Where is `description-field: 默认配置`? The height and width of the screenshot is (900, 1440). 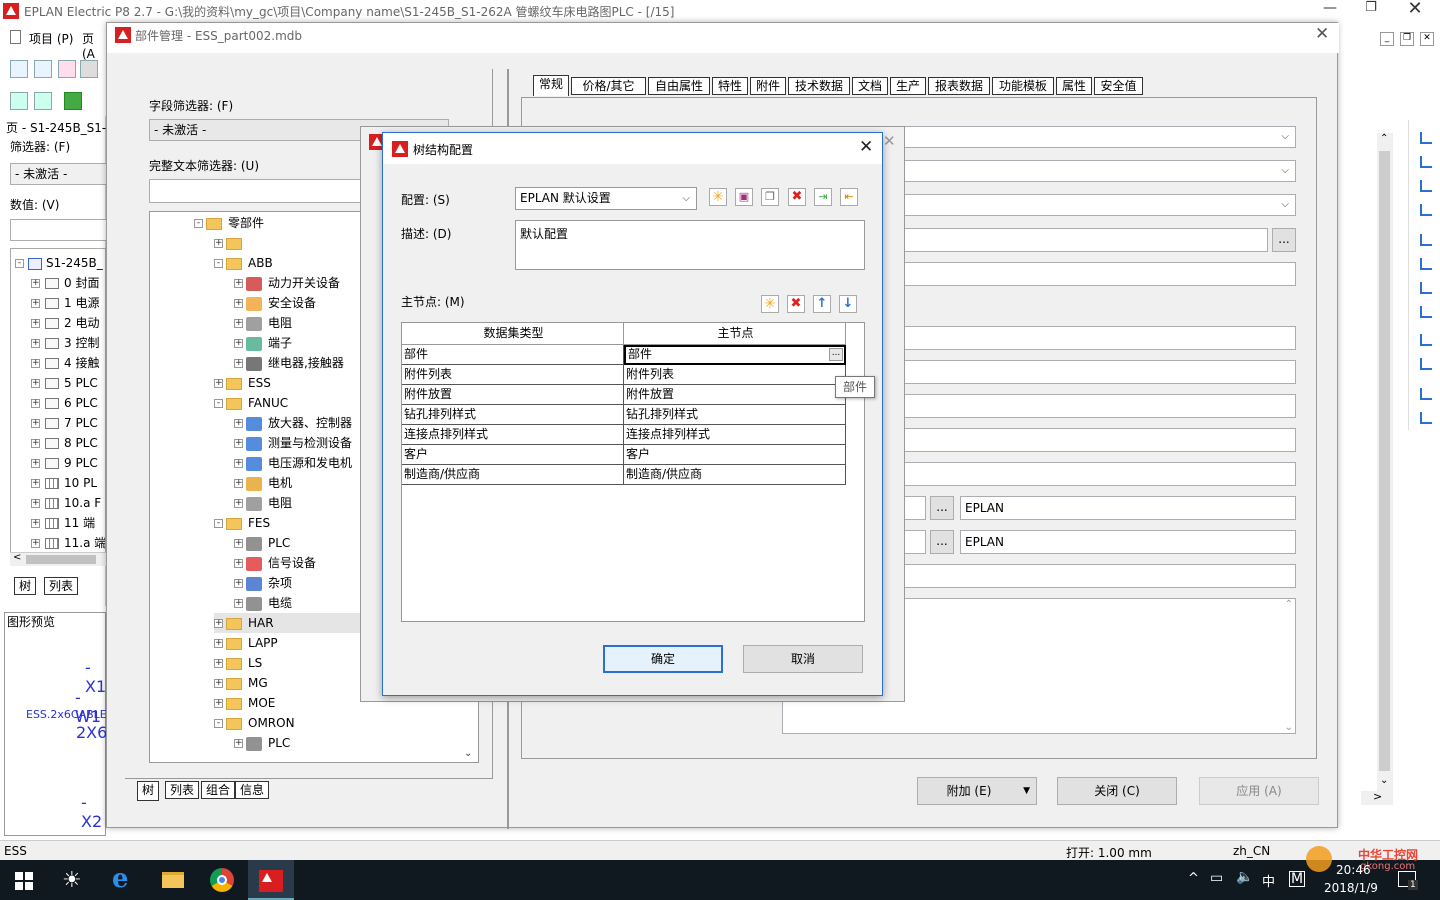 description-field: 默认配置 is located at coordinates (690, 245).